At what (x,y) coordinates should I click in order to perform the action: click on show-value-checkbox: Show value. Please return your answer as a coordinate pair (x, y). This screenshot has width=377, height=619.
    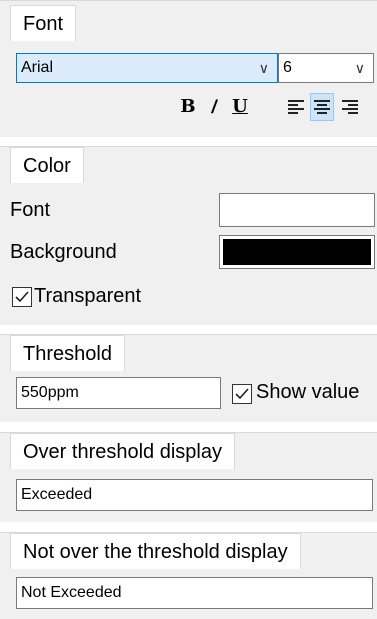
    Looking at the image, I should click on (304, 394).